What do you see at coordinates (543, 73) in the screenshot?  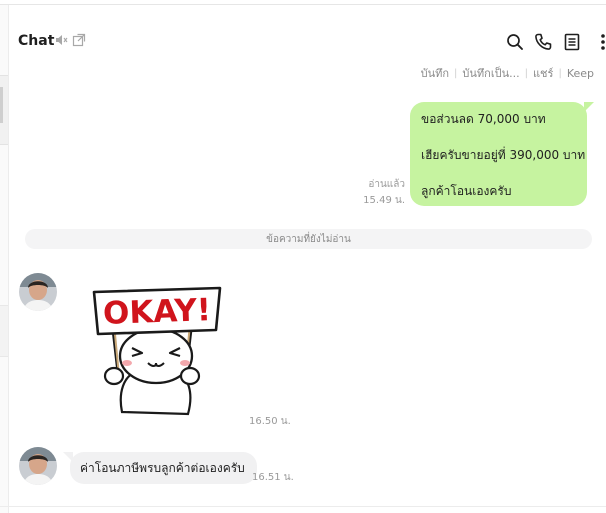 I see `tab-share: แชร์` at bounding box center [543, 73].